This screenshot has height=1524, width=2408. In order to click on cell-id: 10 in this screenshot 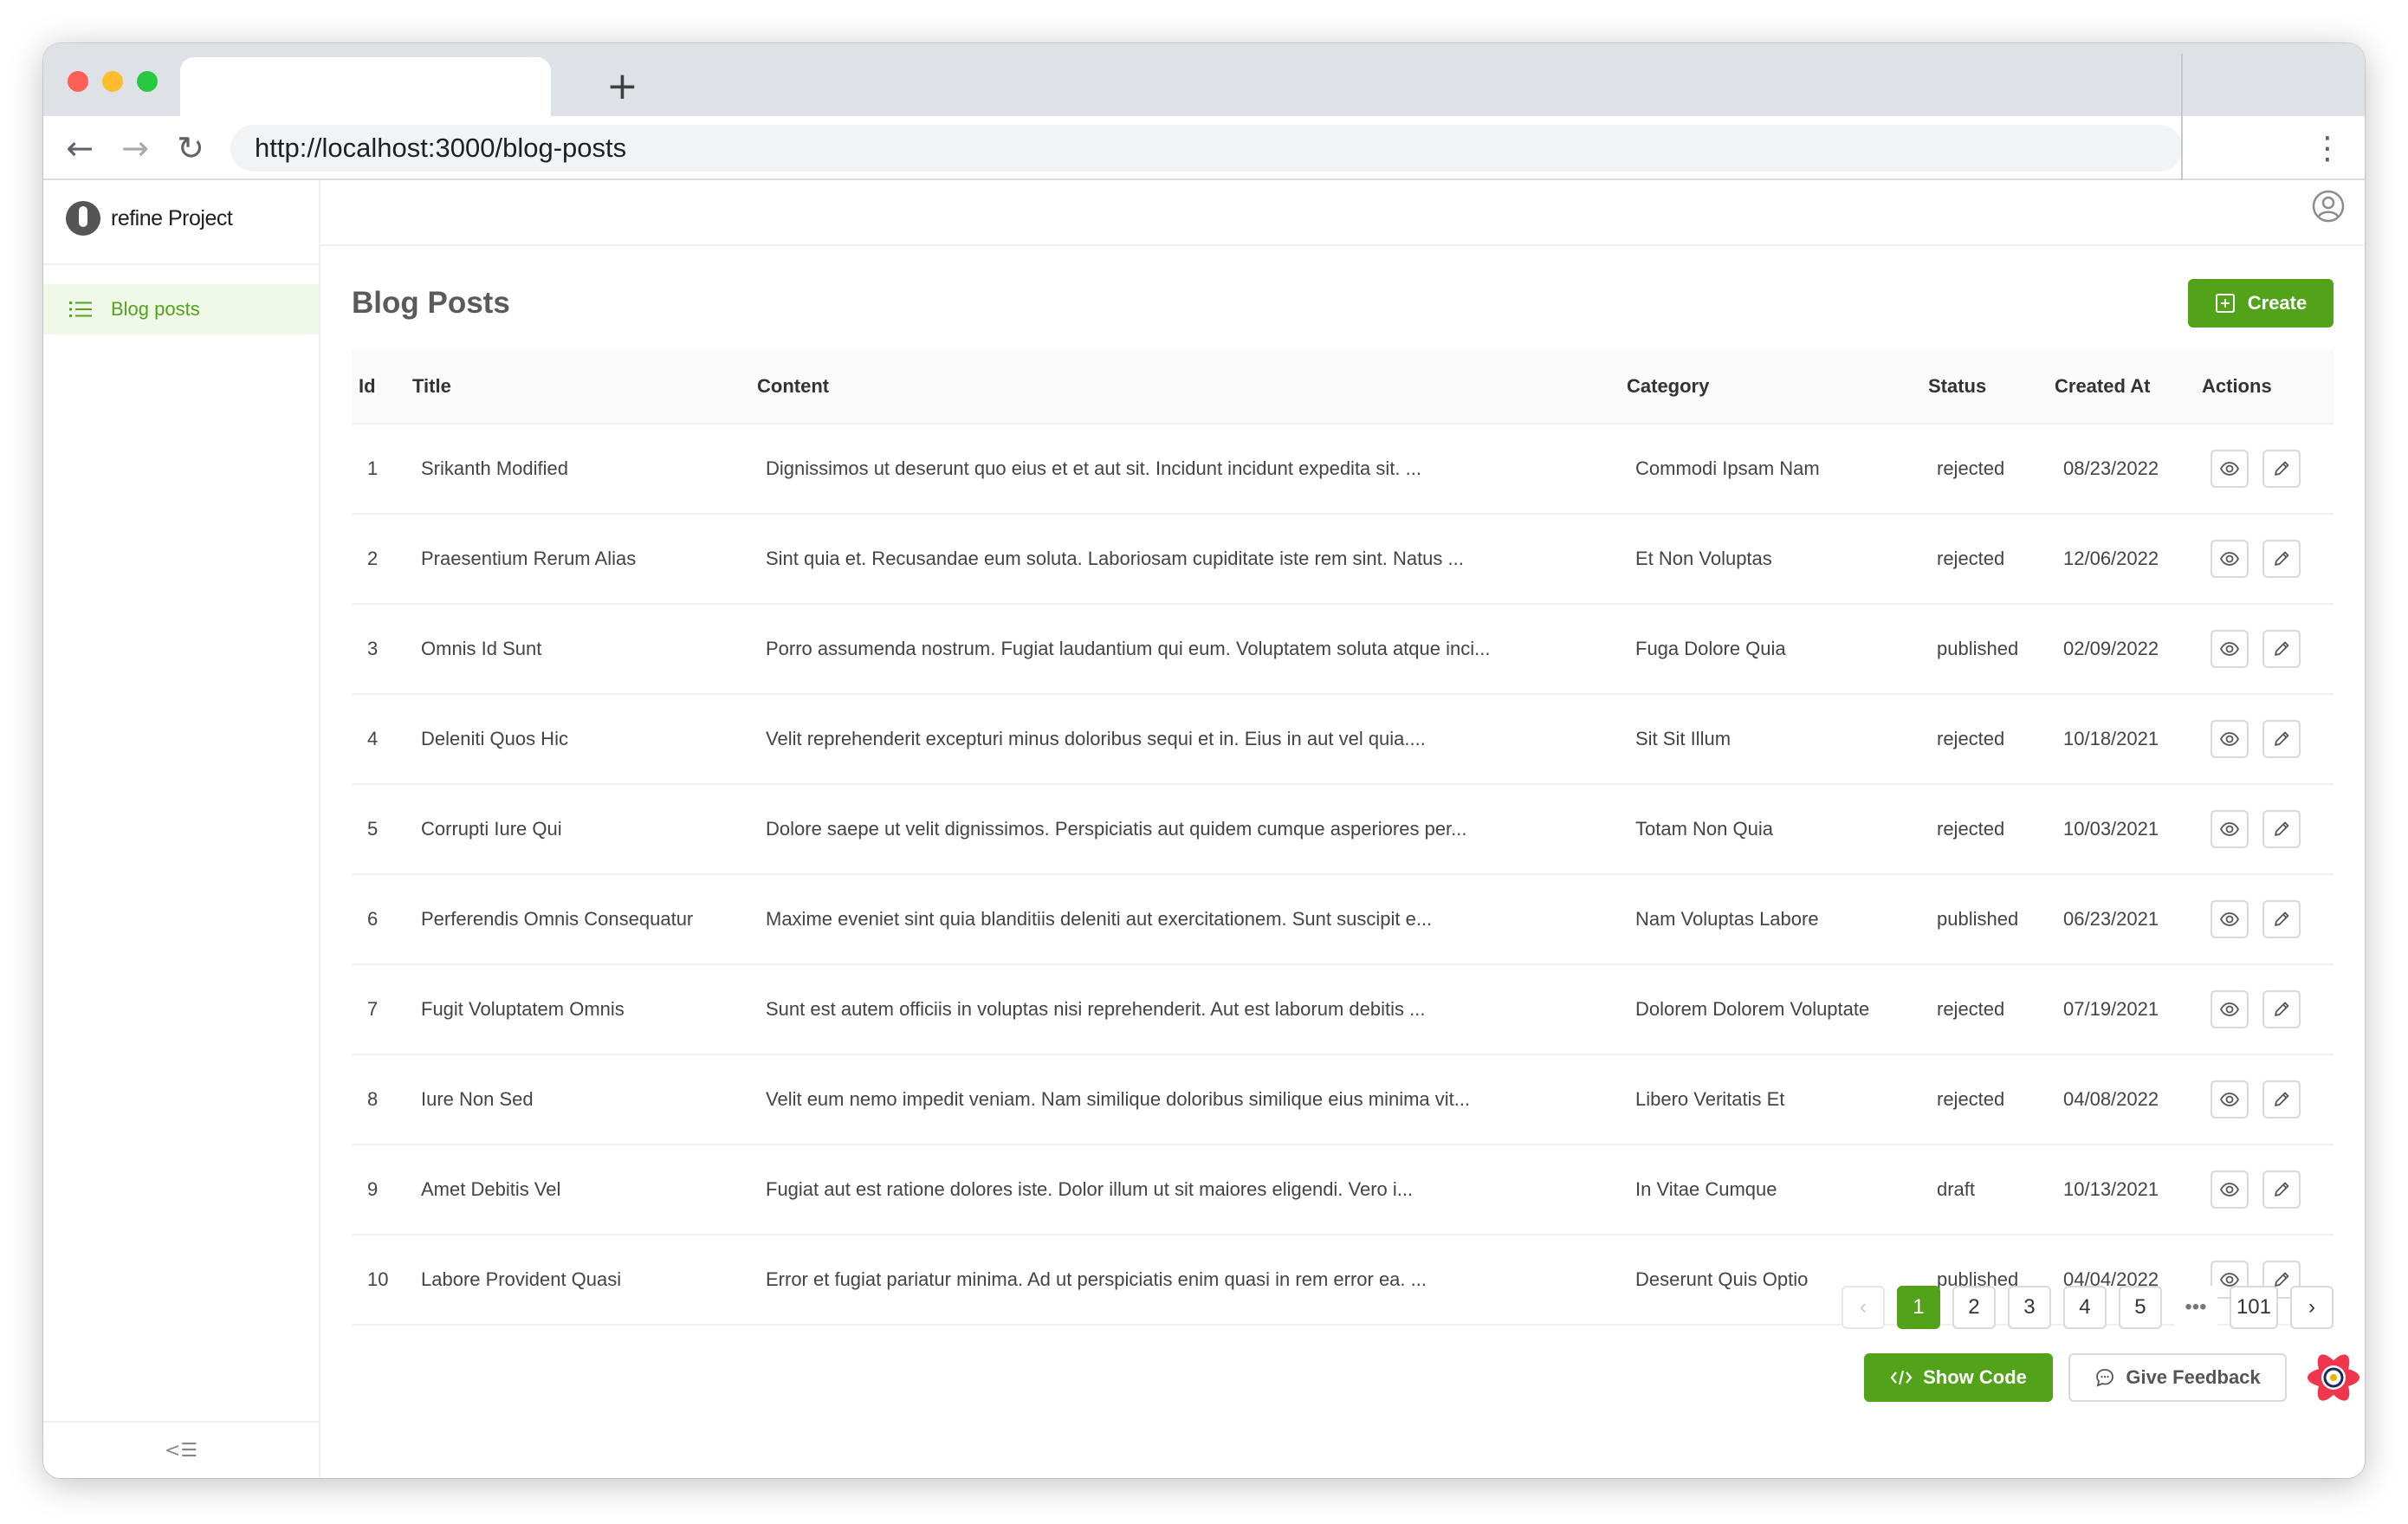, I will do `click(378, 1279)`.